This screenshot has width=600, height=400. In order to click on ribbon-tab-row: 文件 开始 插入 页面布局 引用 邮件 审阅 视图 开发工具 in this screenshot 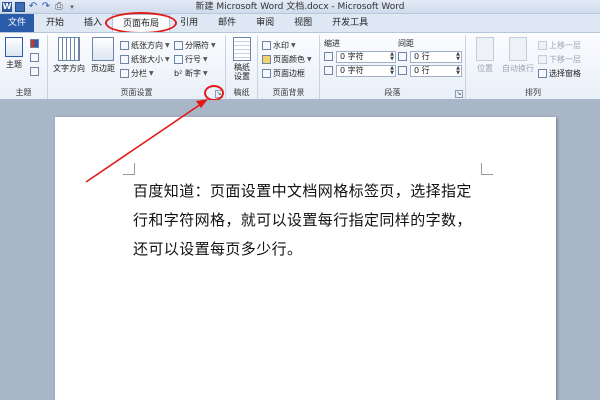, I will do `click(300, 23)`.